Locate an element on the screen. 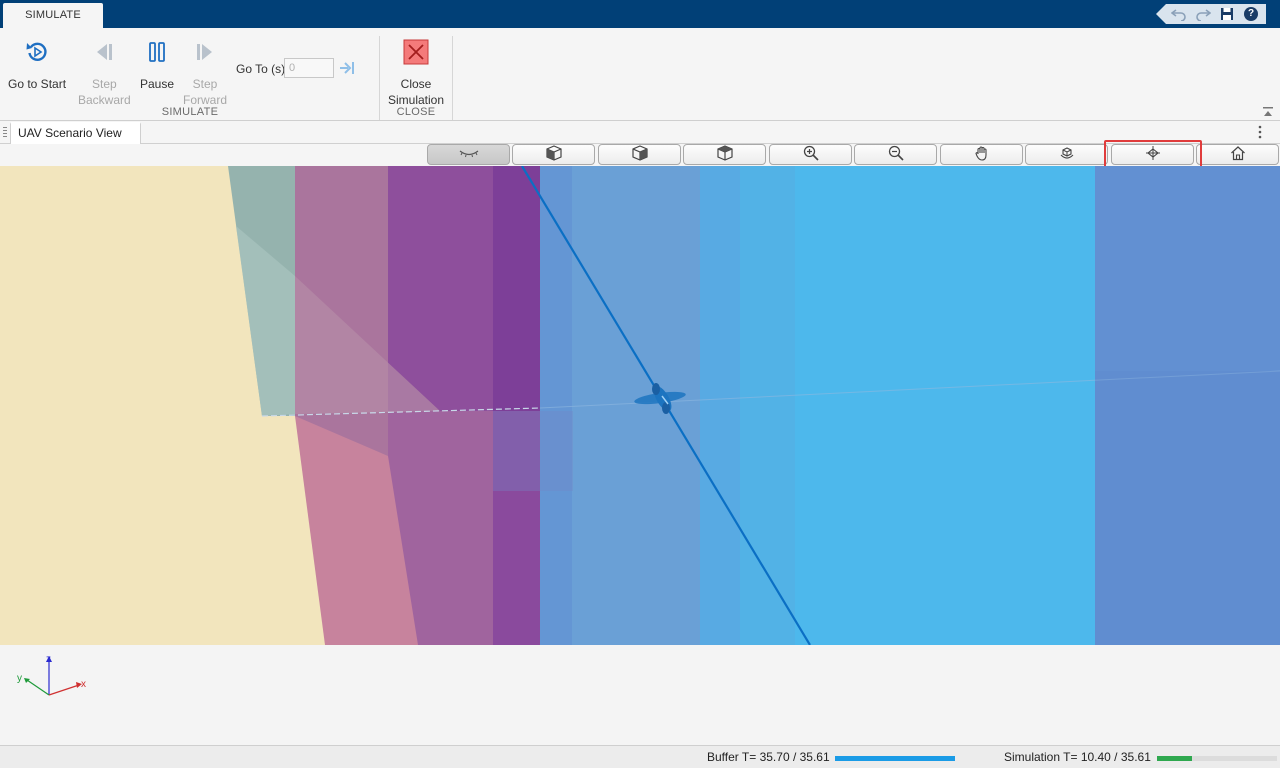 This screenshot has height=768, width=1280. document-tab-strip: UAV Scenario View is located at coordinates (640, 133).